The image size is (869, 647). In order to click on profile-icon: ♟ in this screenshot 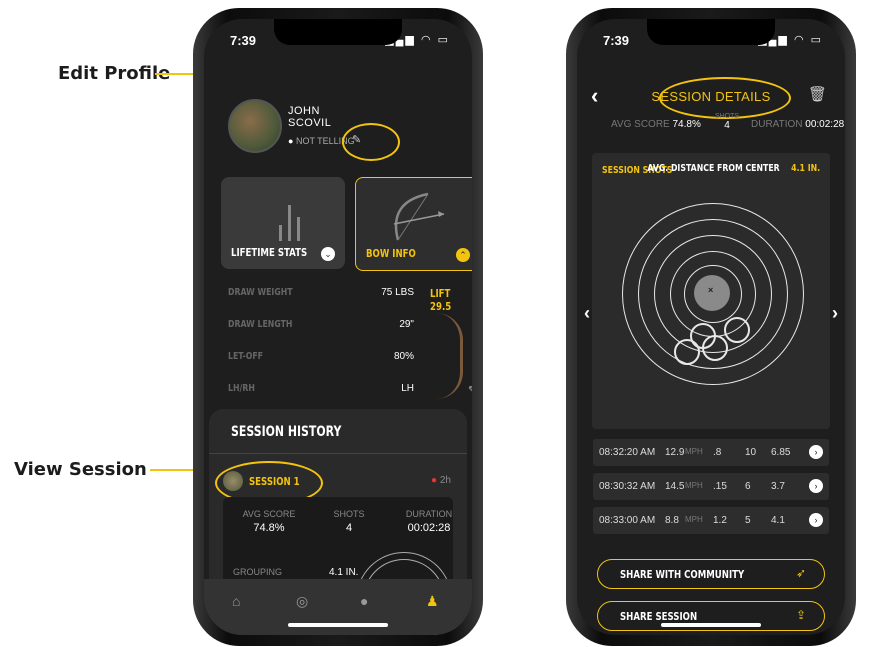, I will do `click(432, 601)`.